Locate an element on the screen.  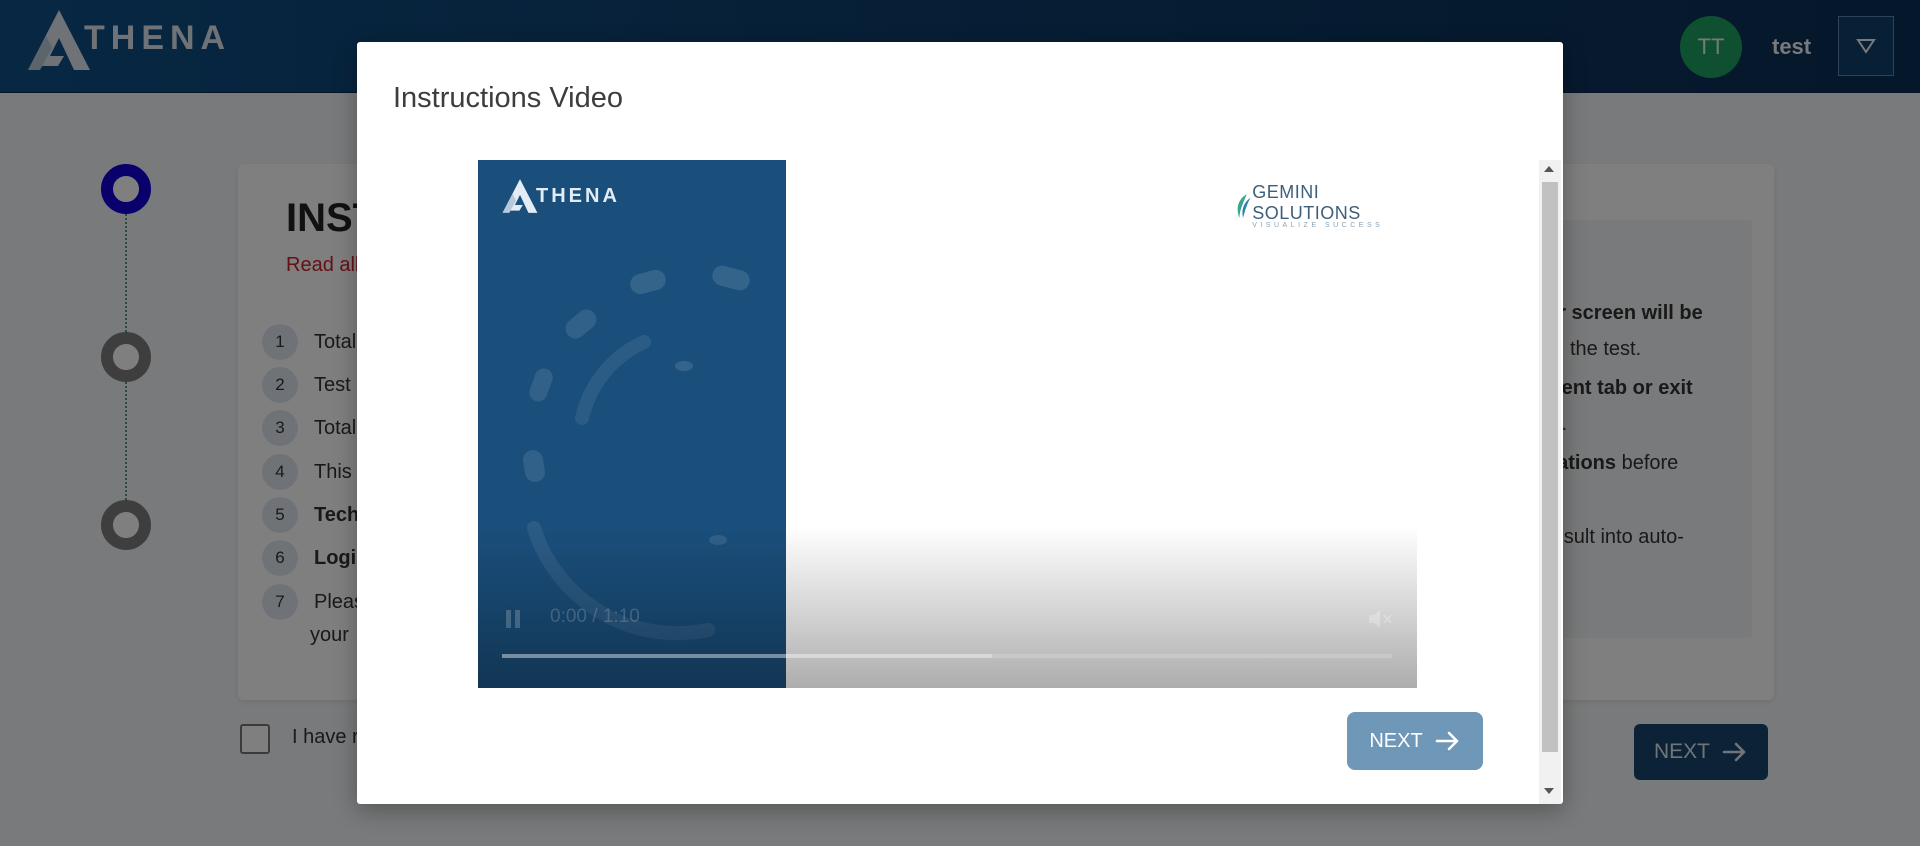
modal-next-label: NEXT is located at coordinates (1396, 740).